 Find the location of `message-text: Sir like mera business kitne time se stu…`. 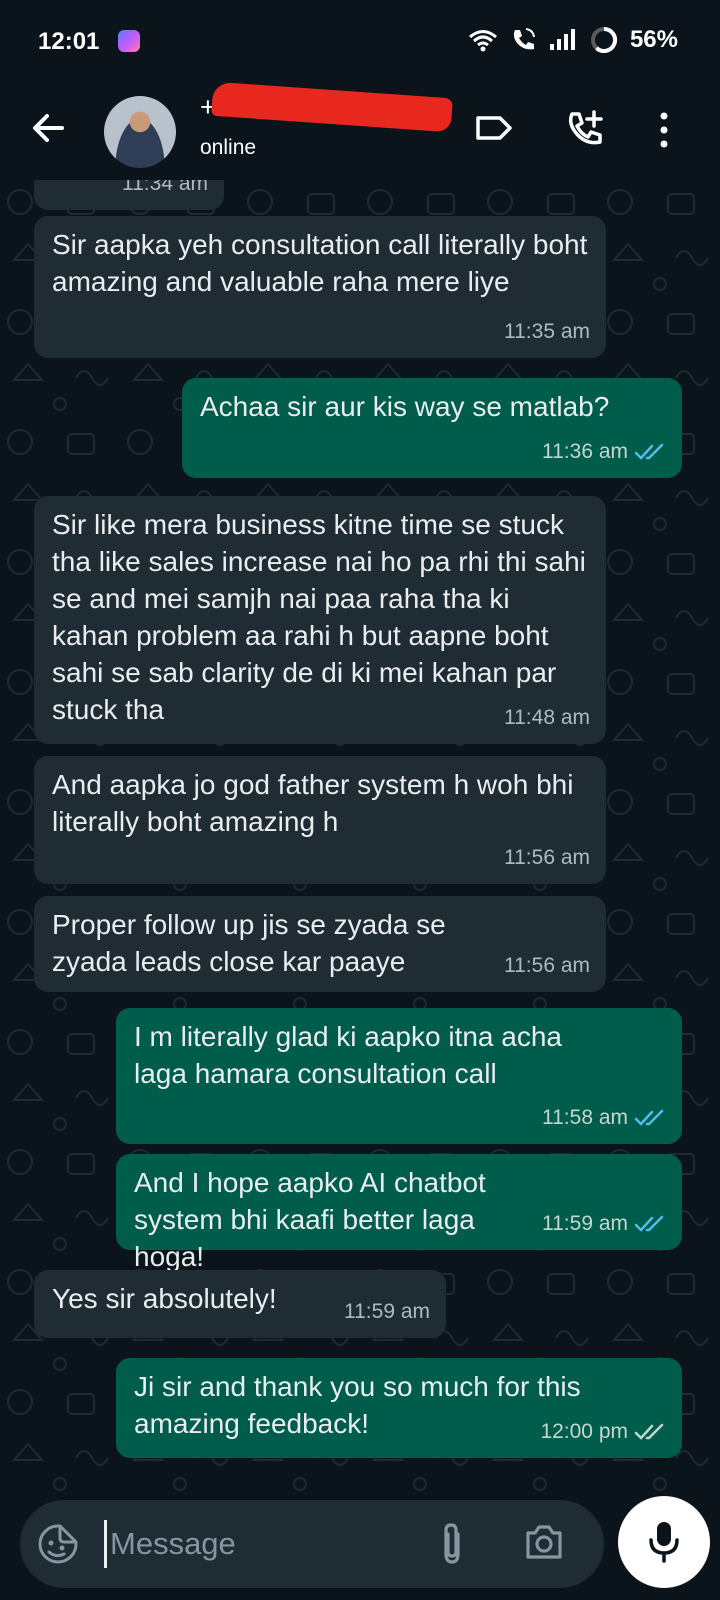

message-text: Sir like mera business kitne time se stu… is located at coordinates (323, 617).